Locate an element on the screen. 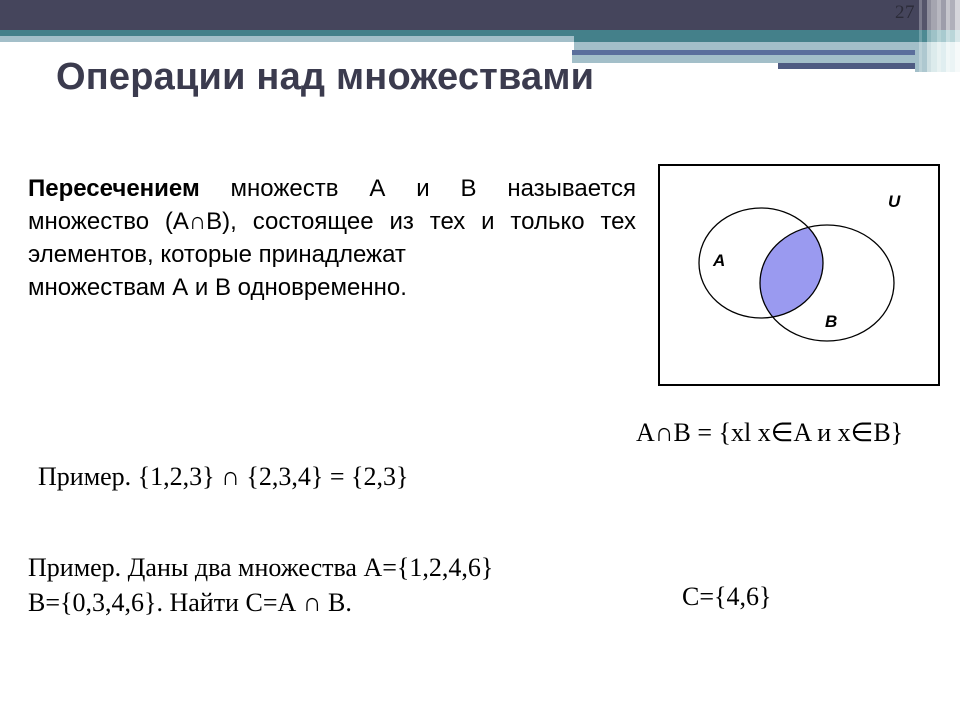 The image size is (960, 720). page-title: Операции над множествами is located at coordinates (325, 77).